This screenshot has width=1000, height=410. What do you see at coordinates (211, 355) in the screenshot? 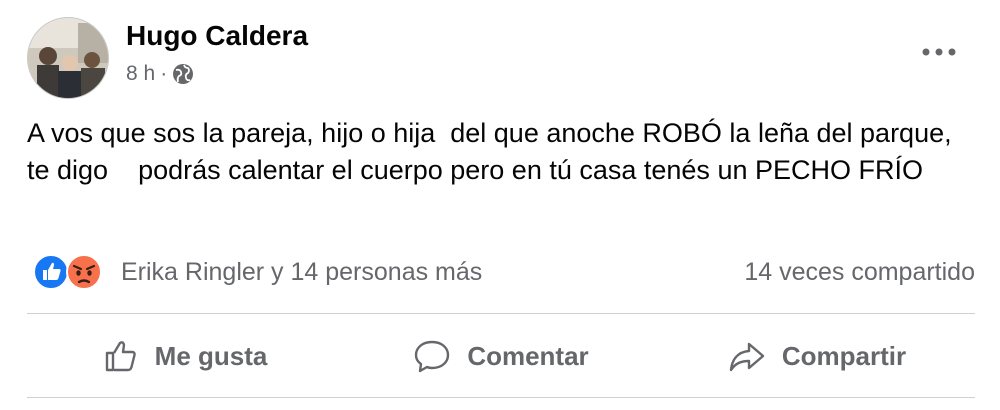
I see `like-label: Me gusta` at bounding box center [211, 355].